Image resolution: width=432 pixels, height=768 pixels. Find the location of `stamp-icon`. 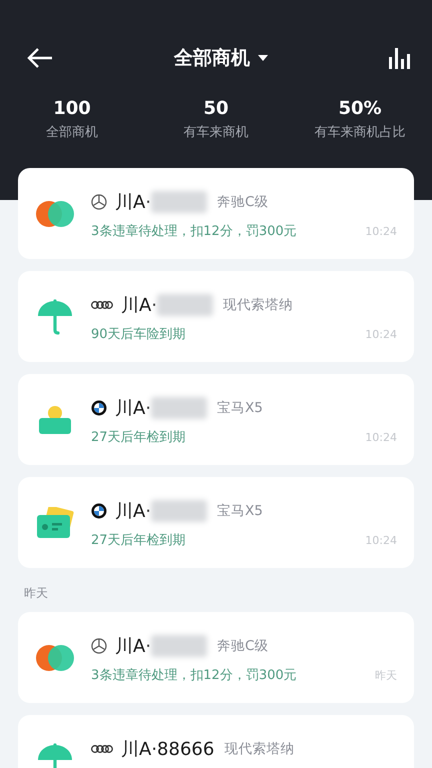

stamp-icon is located at coordinates (55, 419).